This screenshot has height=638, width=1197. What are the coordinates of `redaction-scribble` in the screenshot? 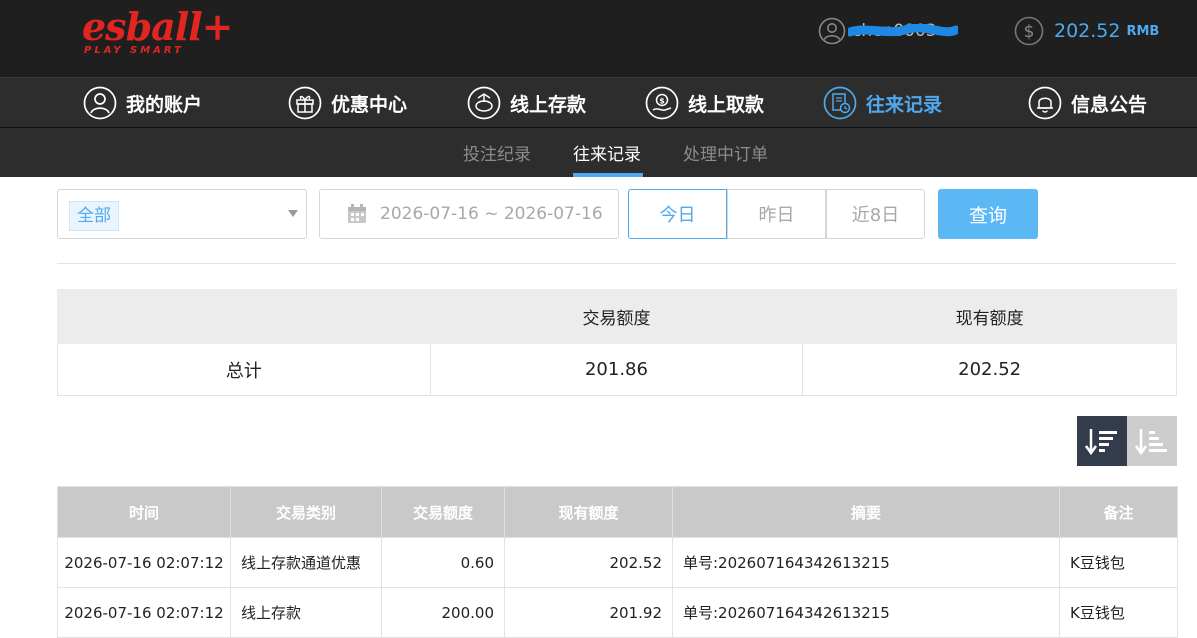 It's located at (903, 30).